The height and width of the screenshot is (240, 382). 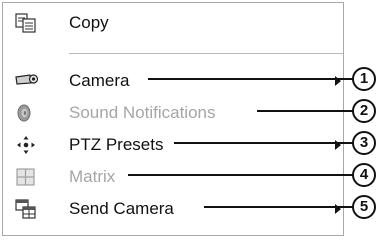 I want to click on menu-item-send-camera: Send Camera, so click(x=173, y=209).